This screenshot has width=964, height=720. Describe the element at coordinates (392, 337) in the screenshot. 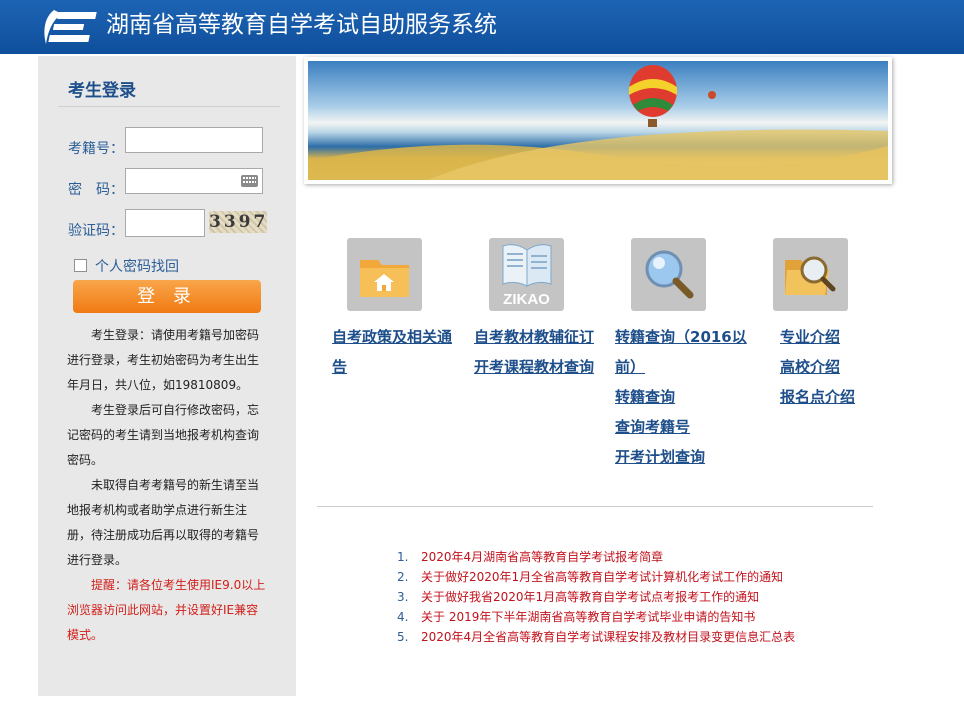

I see `link-policy-notice-line1: 自考政策及相关通` at that location.